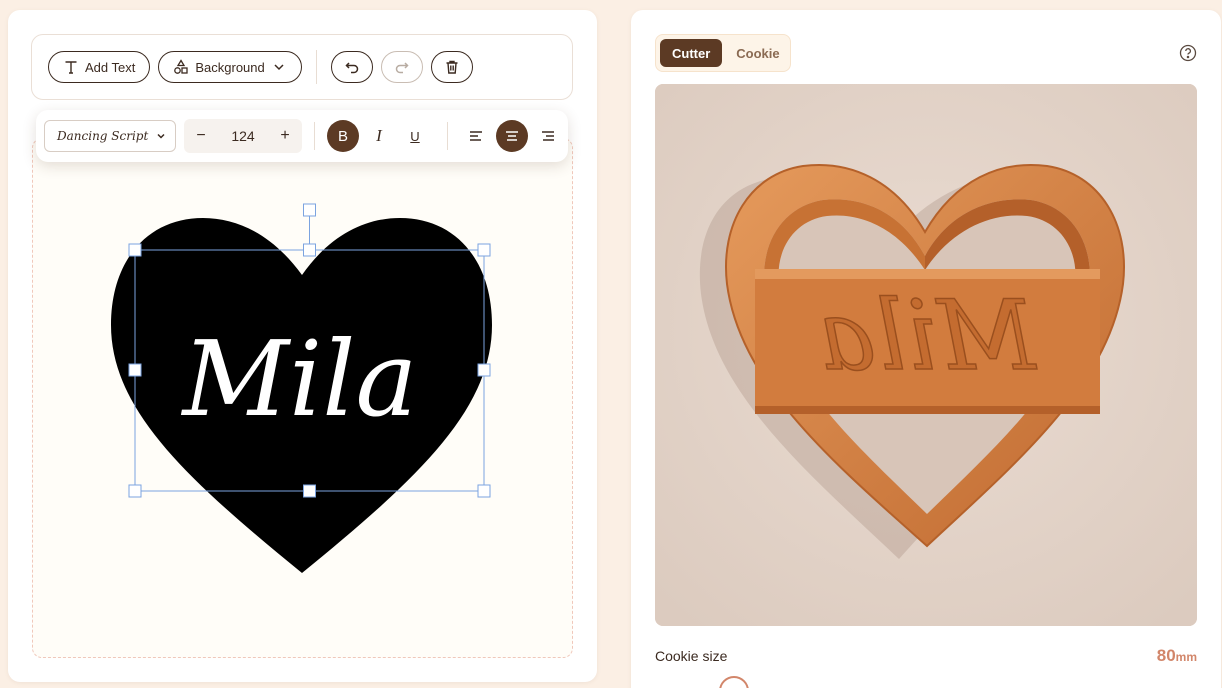 The image size is (1222, 688). What do you see at coordinates (135, 491) in the screenshot?
I see `resize-handle-sw` at bounding box center [135, 491].